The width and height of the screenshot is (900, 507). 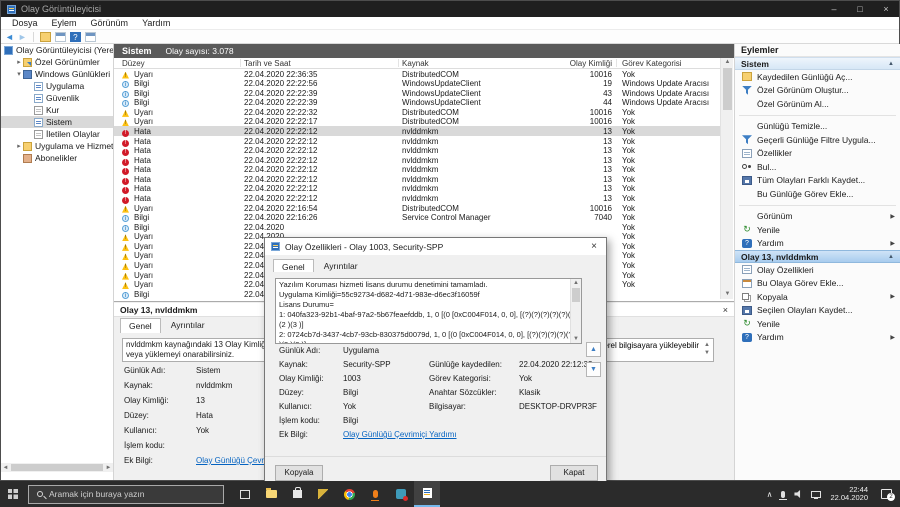 What do you see at coordinates (90, 36) in the screenshot?
I see `show-console-tree-icon` at bounding box center [90, 36].